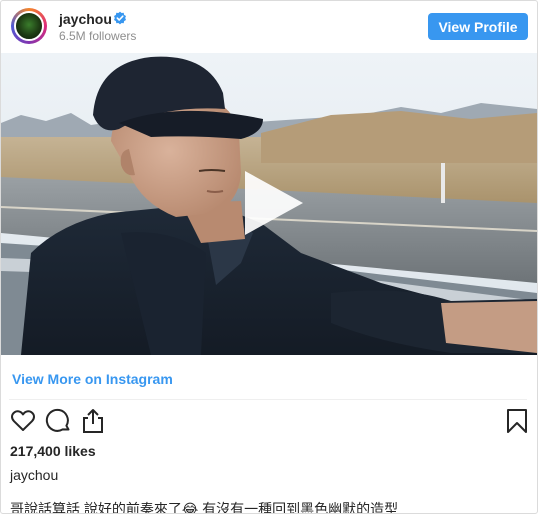 This screenshot has height=514, width=538. What do you see at coordinates (53, 451) in the screenshot?
I see `like-count: 217,400 likes` at bounding box center [53, 451].